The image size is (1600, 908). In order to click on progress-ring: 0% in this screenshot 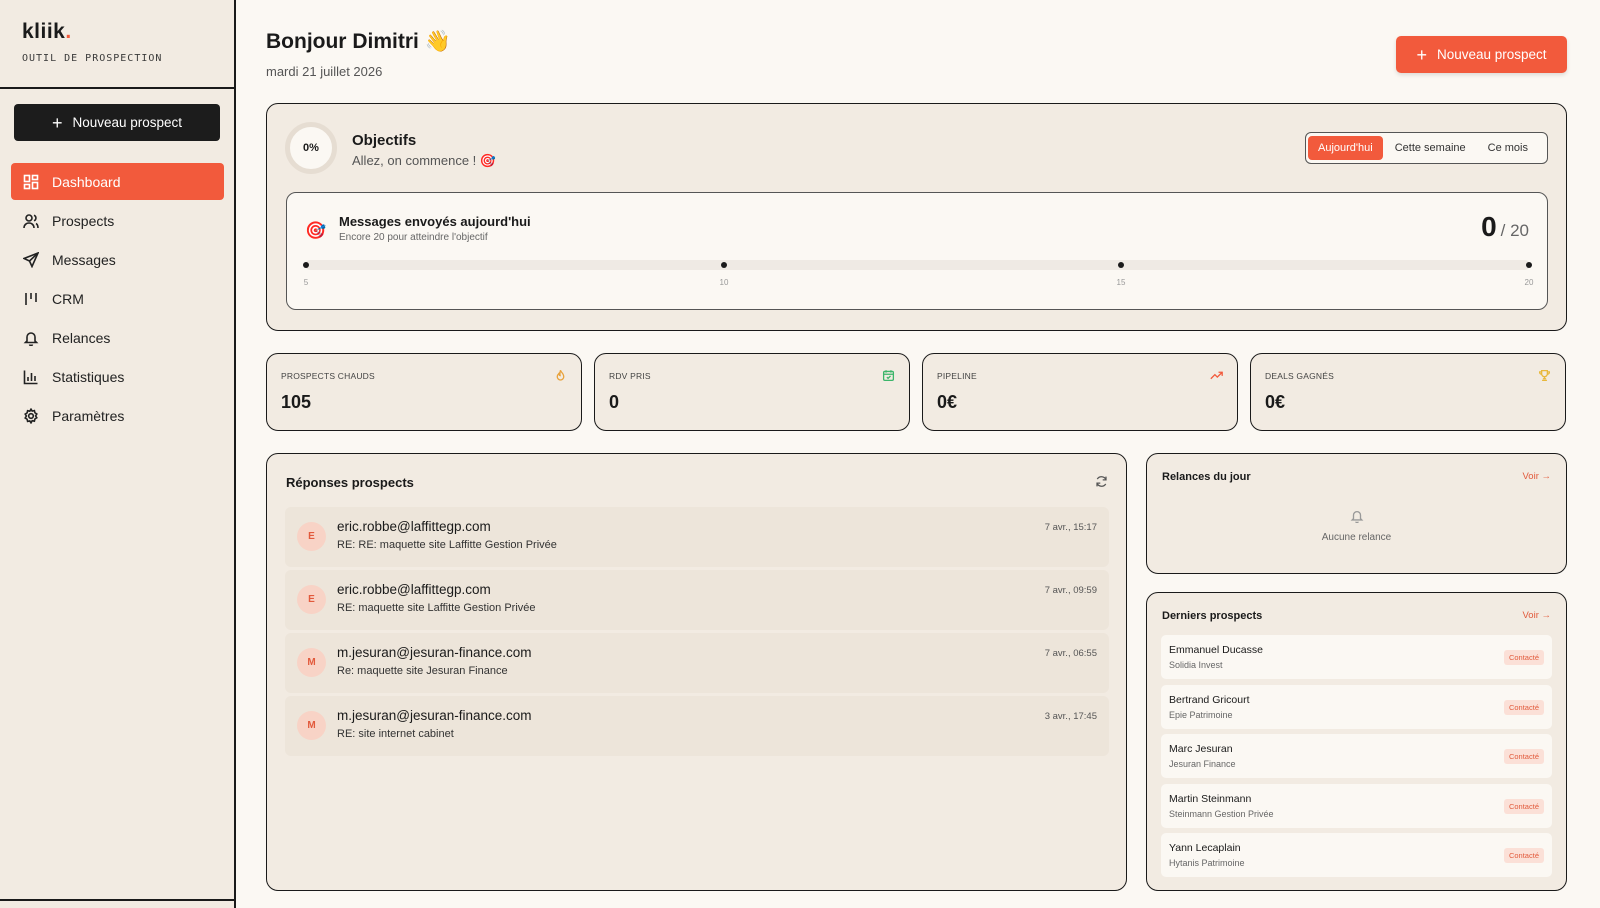, I will do `click(311, 148)`.